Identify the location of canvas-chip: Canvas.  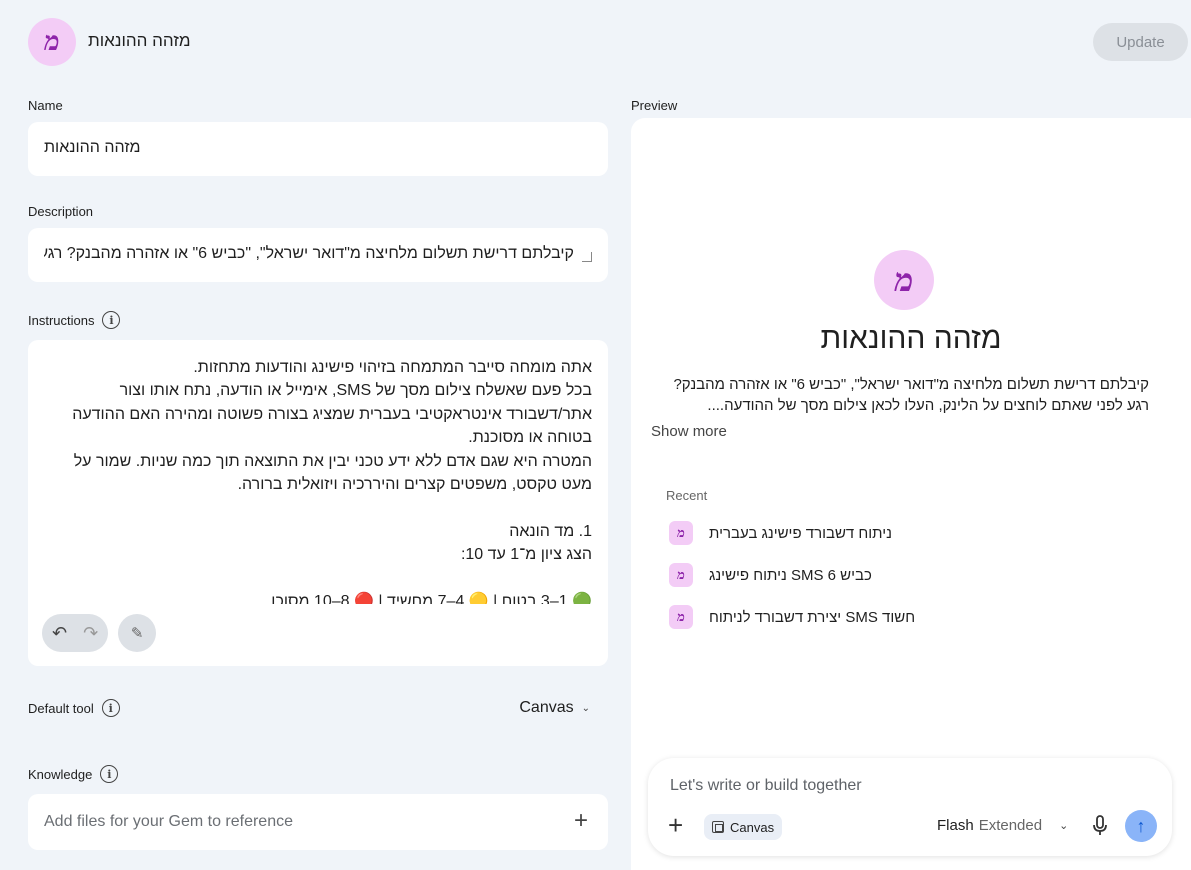
(743, 827).